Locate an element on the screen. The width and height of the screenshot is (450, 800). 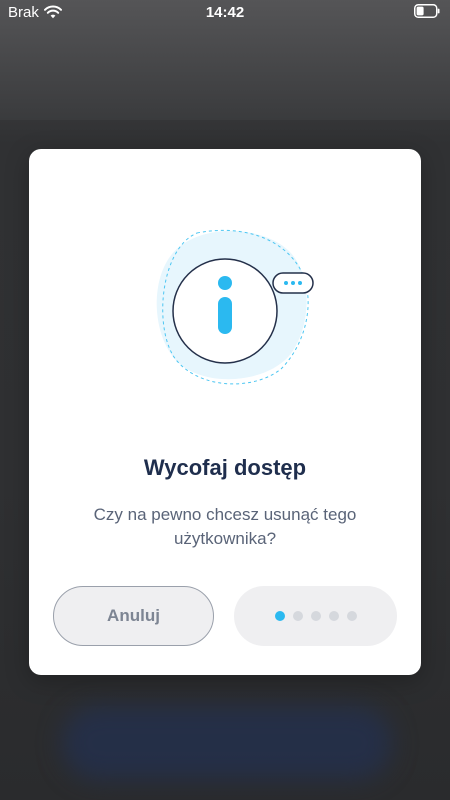
battery-icon is located at coordinates (427, 11).